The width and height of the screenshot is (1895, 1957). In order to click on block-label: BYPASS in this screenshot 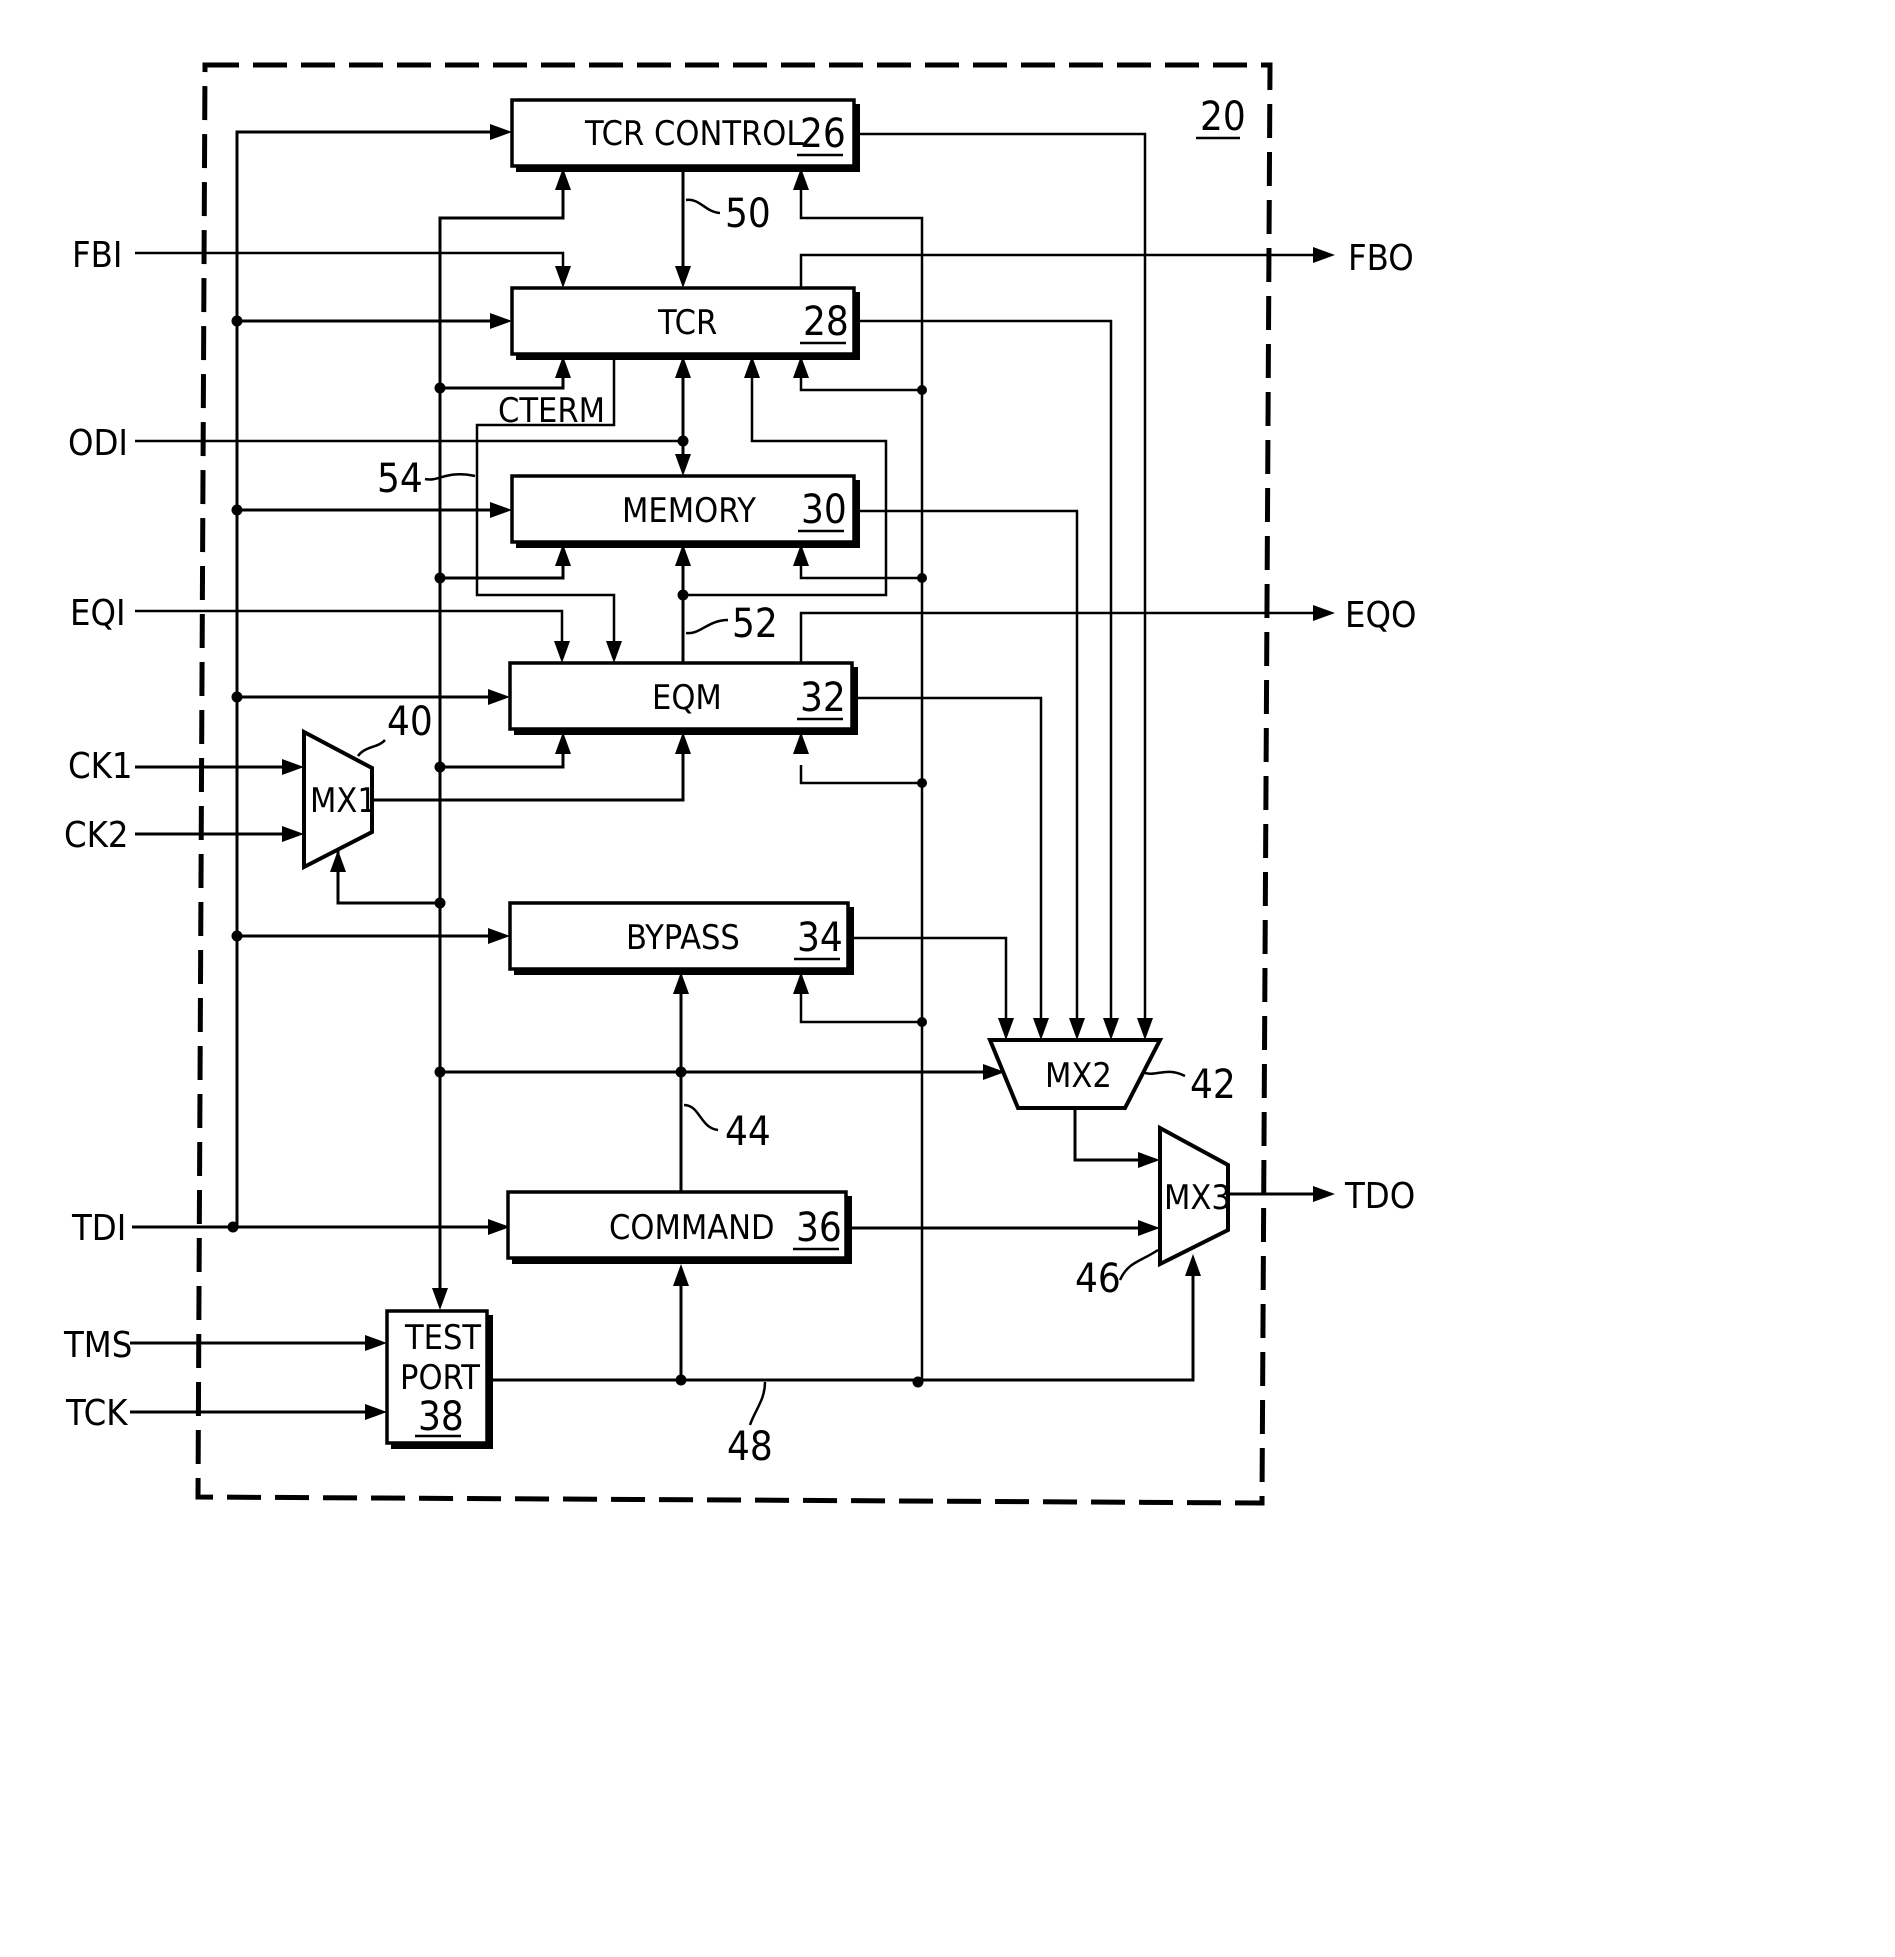, I will do `click(683, 938)`.